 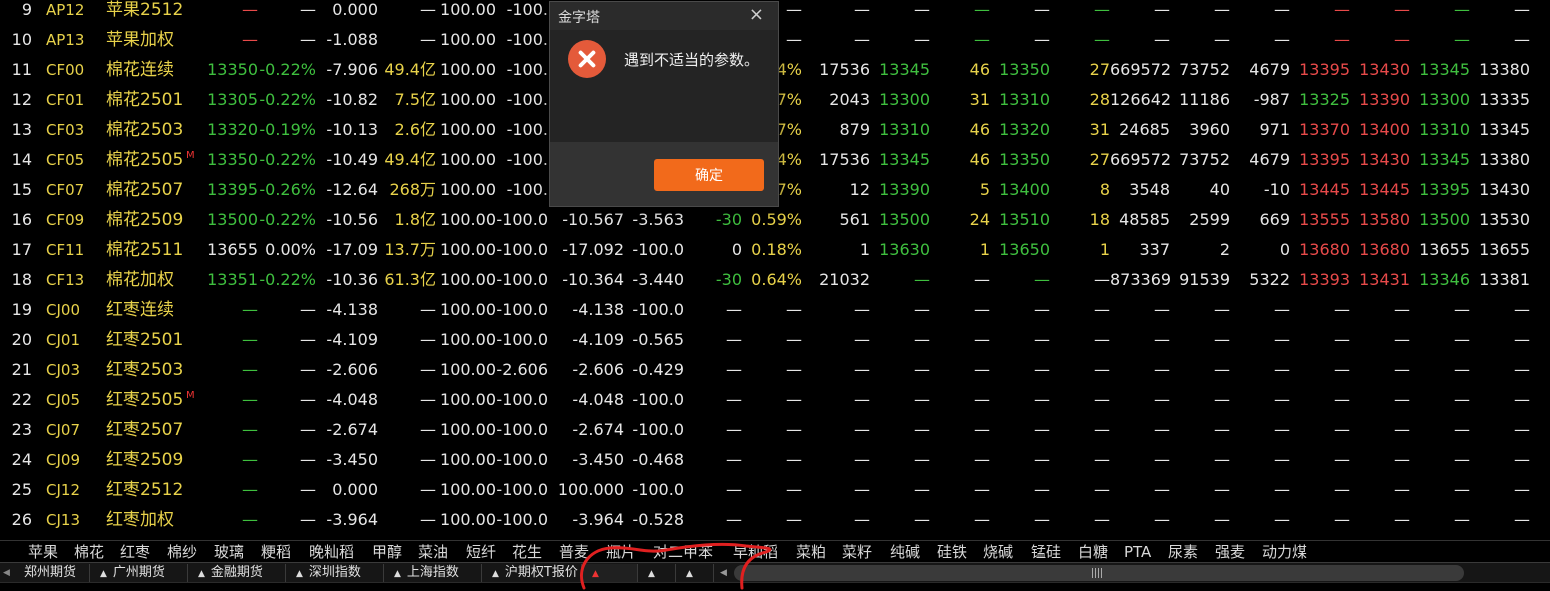 What do you see at coordinates (481, 552) in the screenshot?
I see `category-item: 短纤` at bounding box center [481, 552].